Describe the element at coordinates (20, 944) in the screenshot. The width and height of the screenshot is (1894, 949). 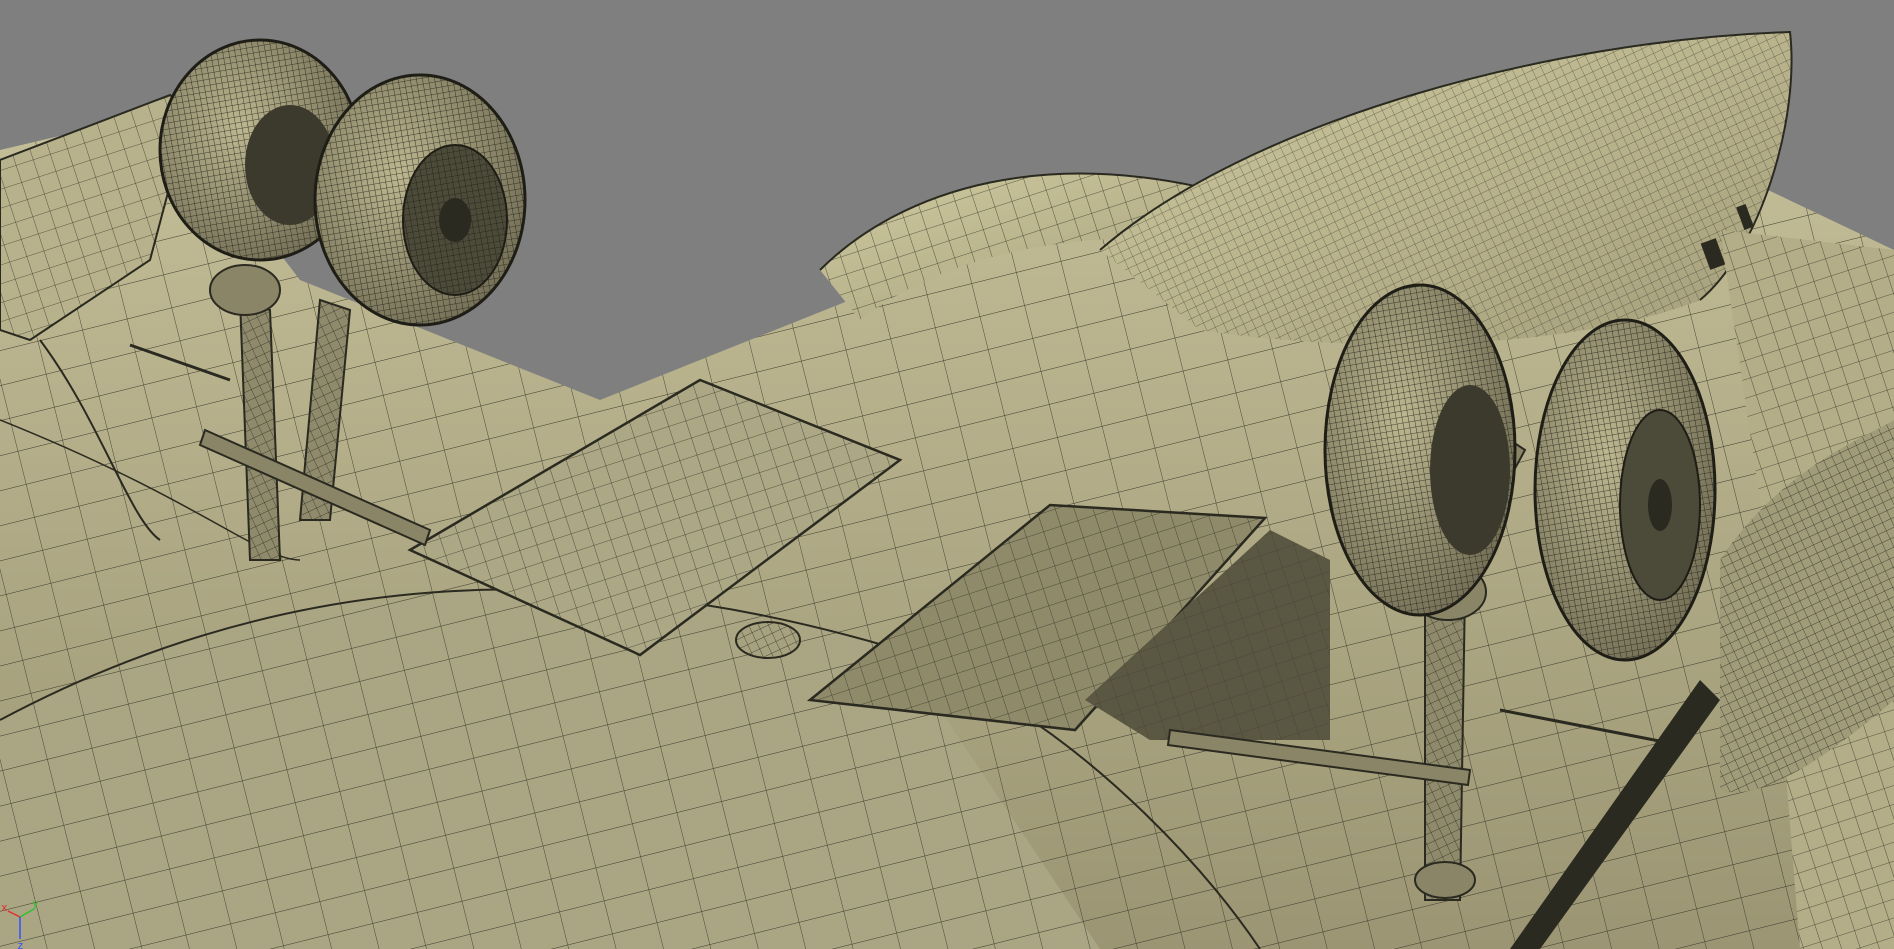
I see `z-axis-label: z` at that location.